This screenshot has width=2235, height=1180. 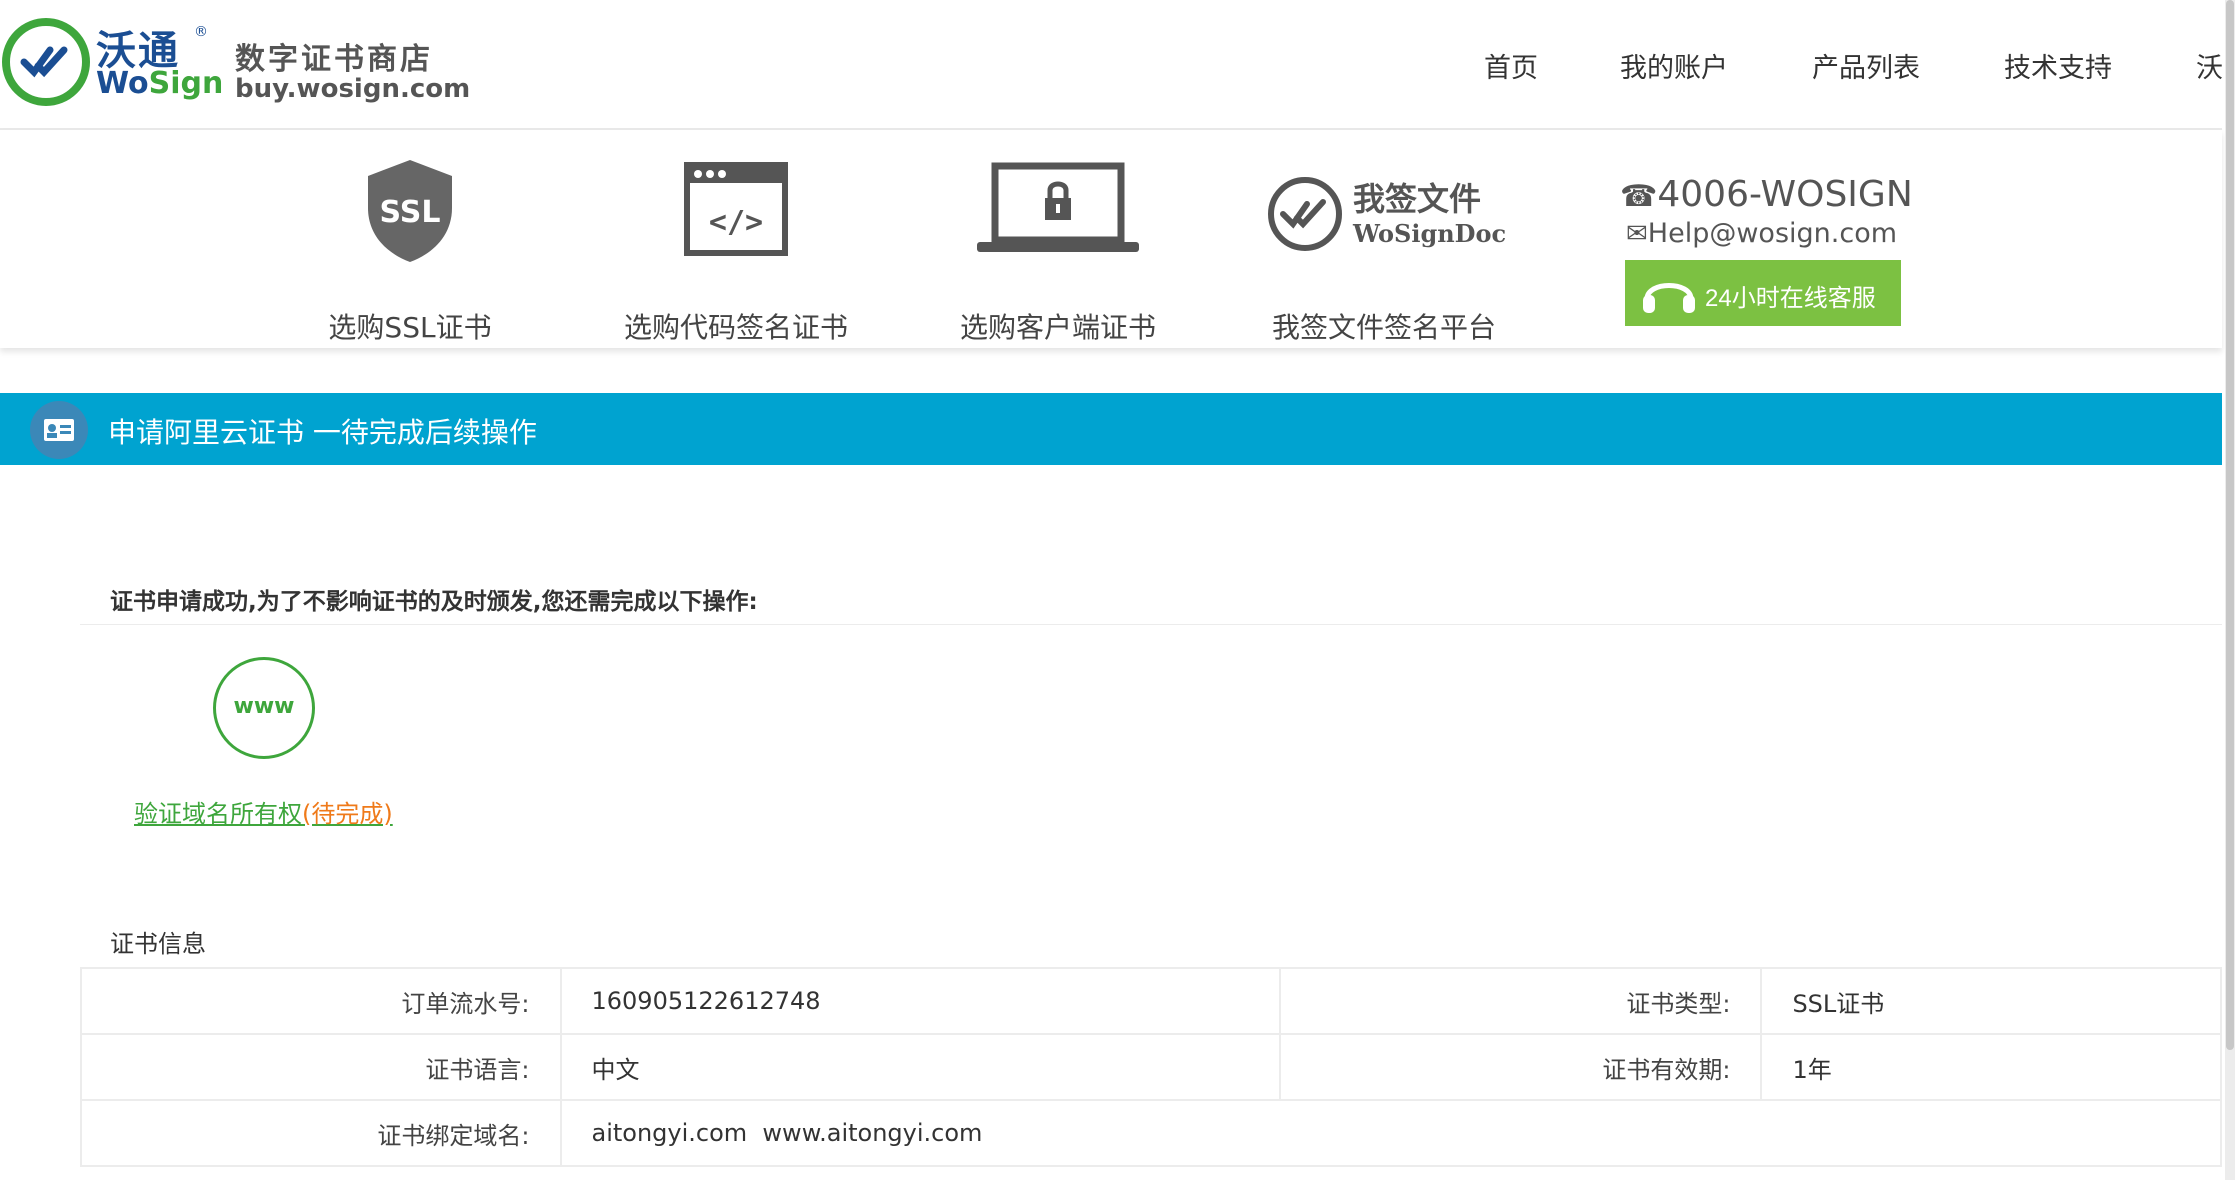 What do you see at coordinates (1390, 1133) in the screenshot?
I see `cell-domain-value: aitongyi.com www.aitongyi.com` at bounding box center [1390, 1133].